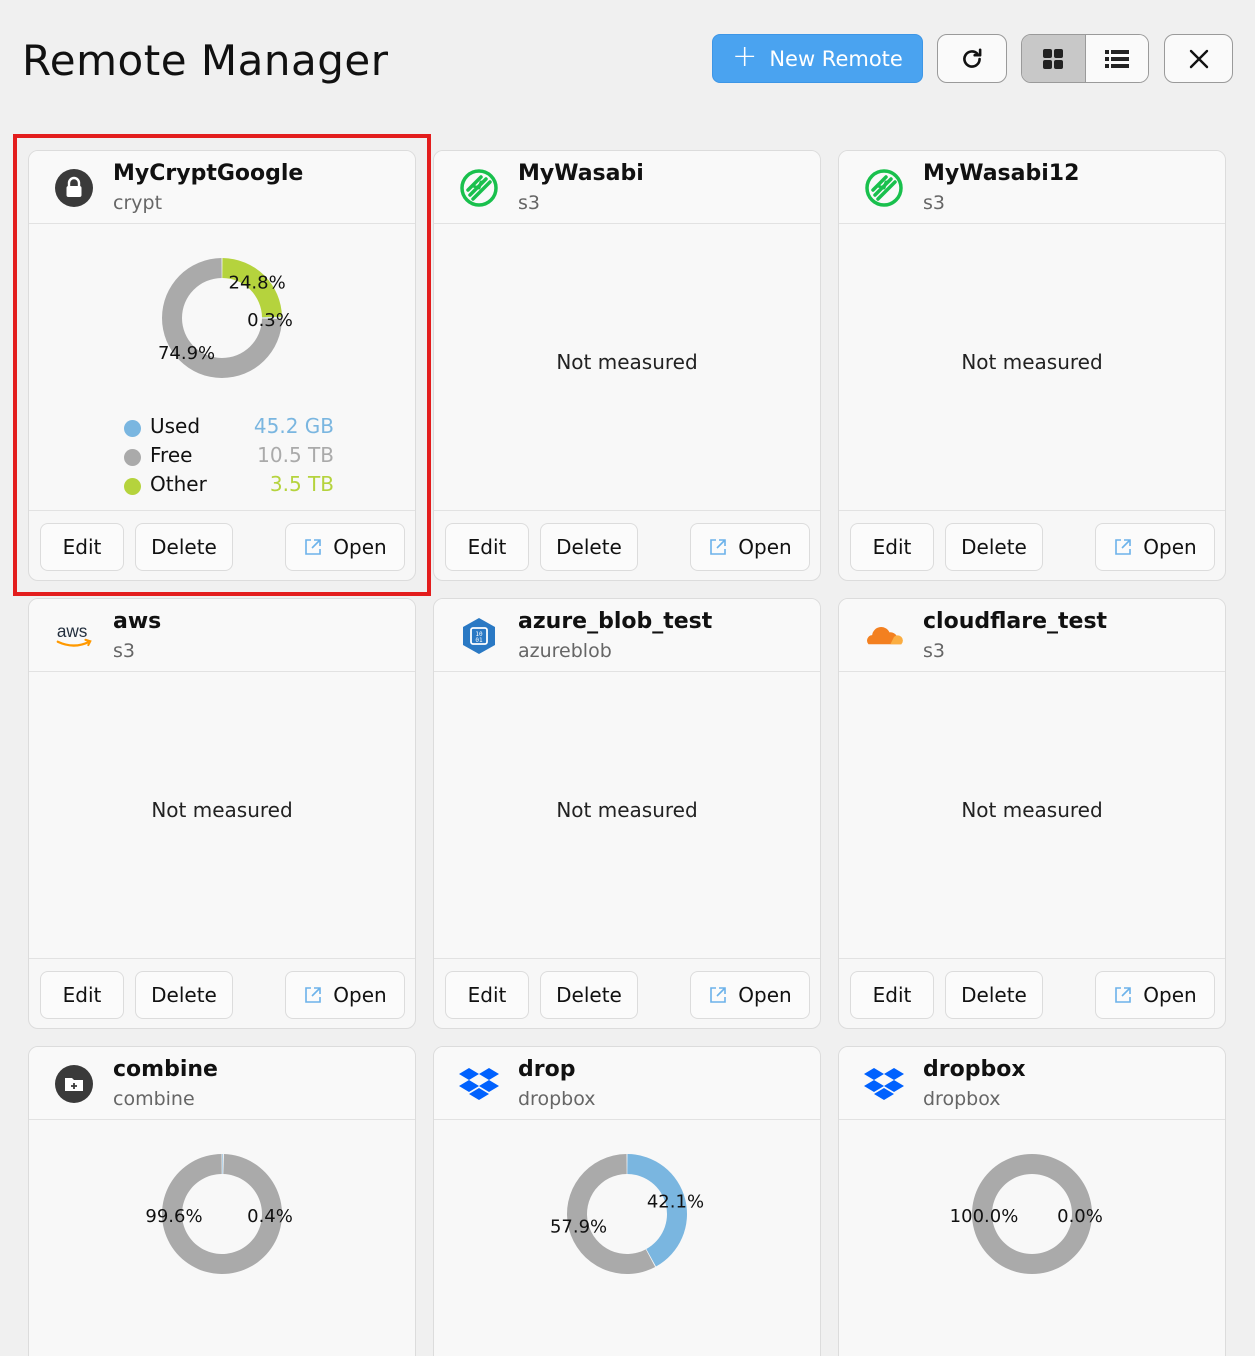 The image size is (1255, 1356). I want to click on close-button, so click(1198, 58).